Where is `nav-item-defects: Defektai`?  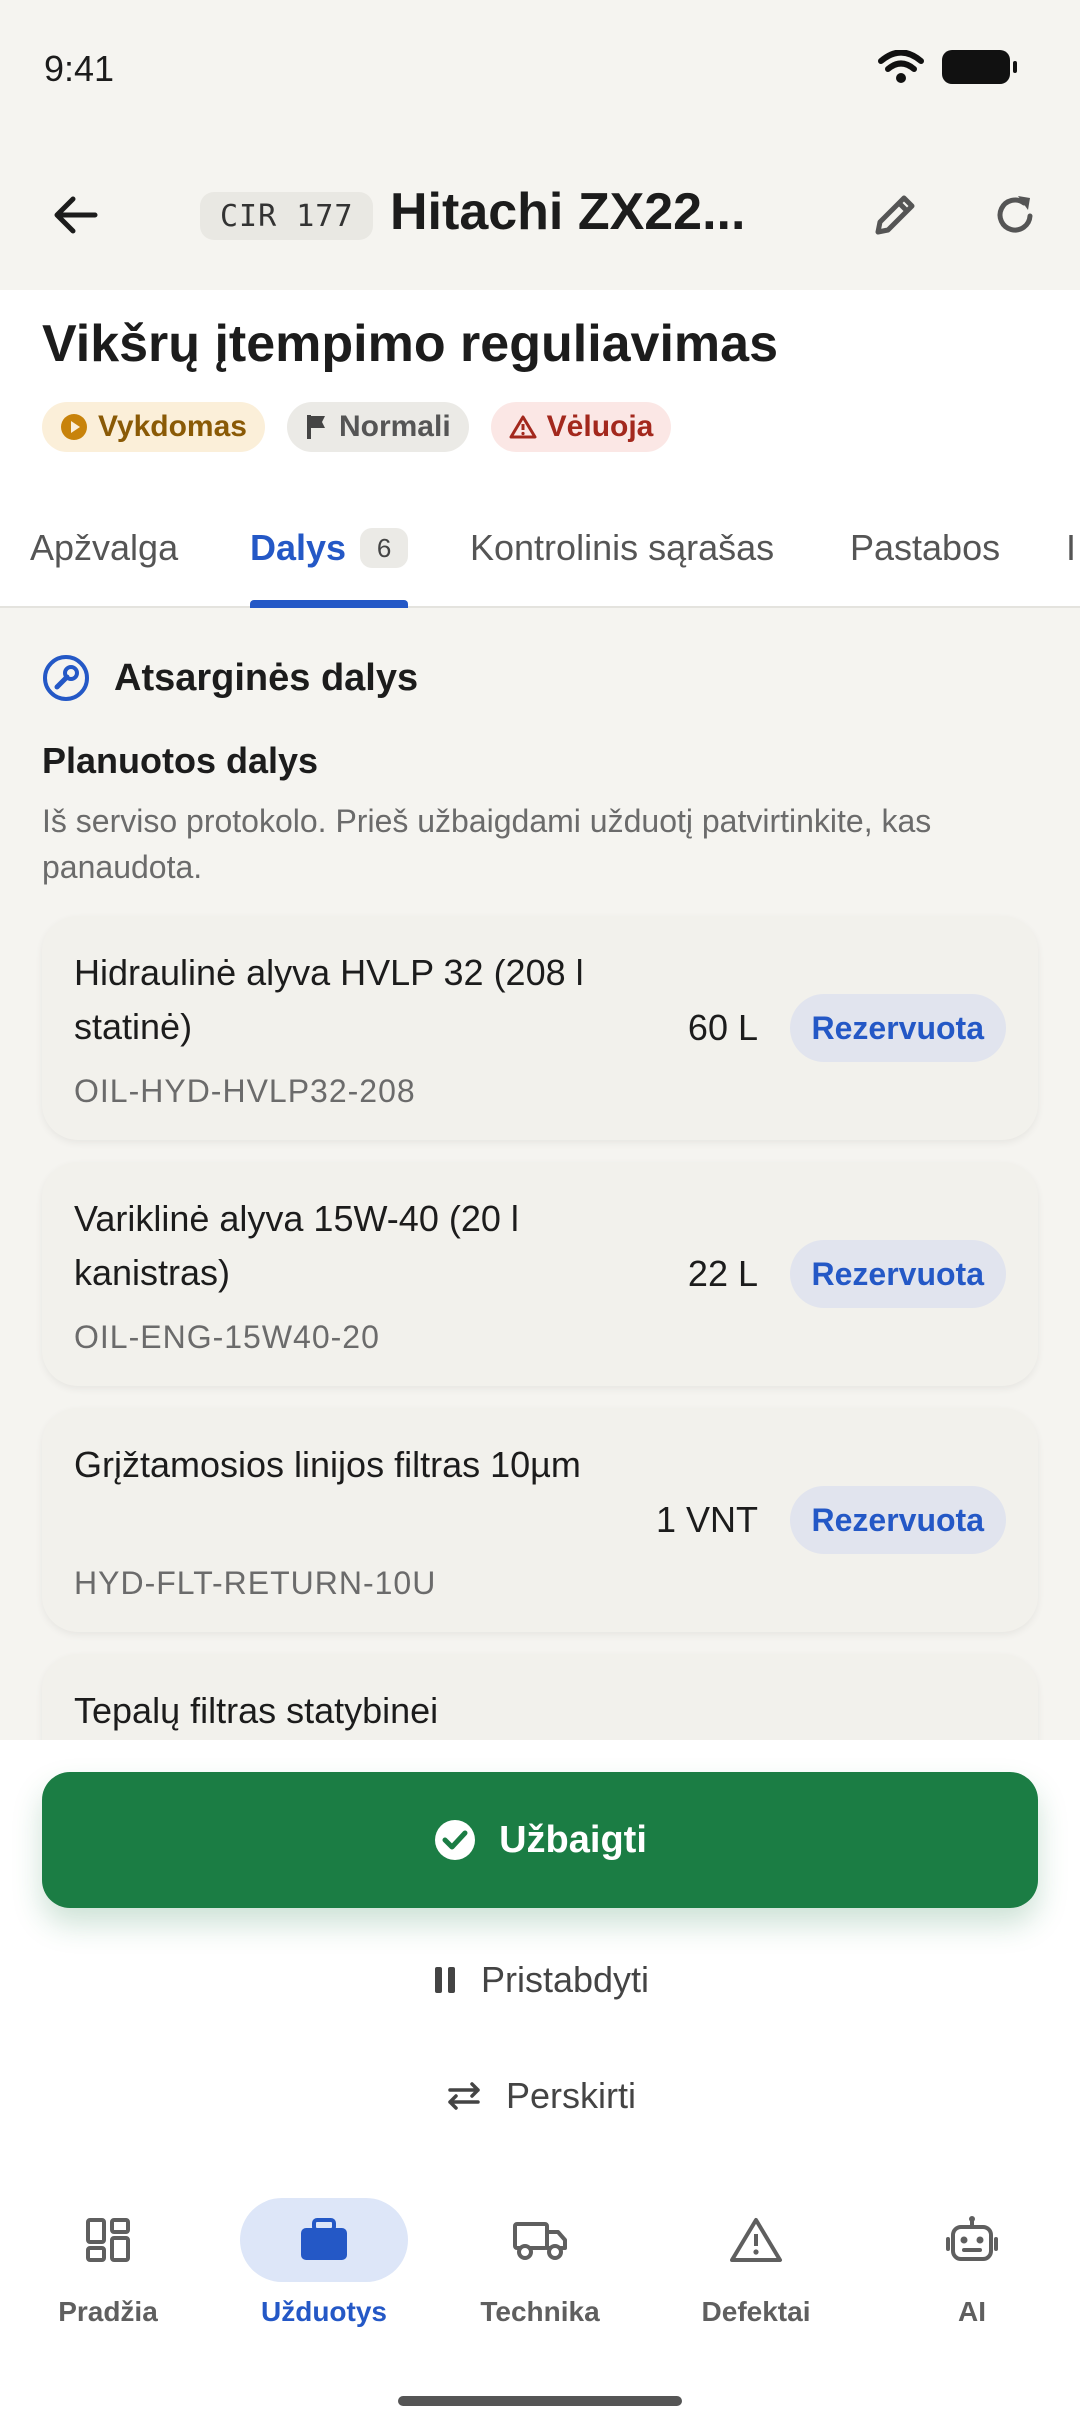
nav-item-defects: Defektai is located at coordinates (756, 2263).